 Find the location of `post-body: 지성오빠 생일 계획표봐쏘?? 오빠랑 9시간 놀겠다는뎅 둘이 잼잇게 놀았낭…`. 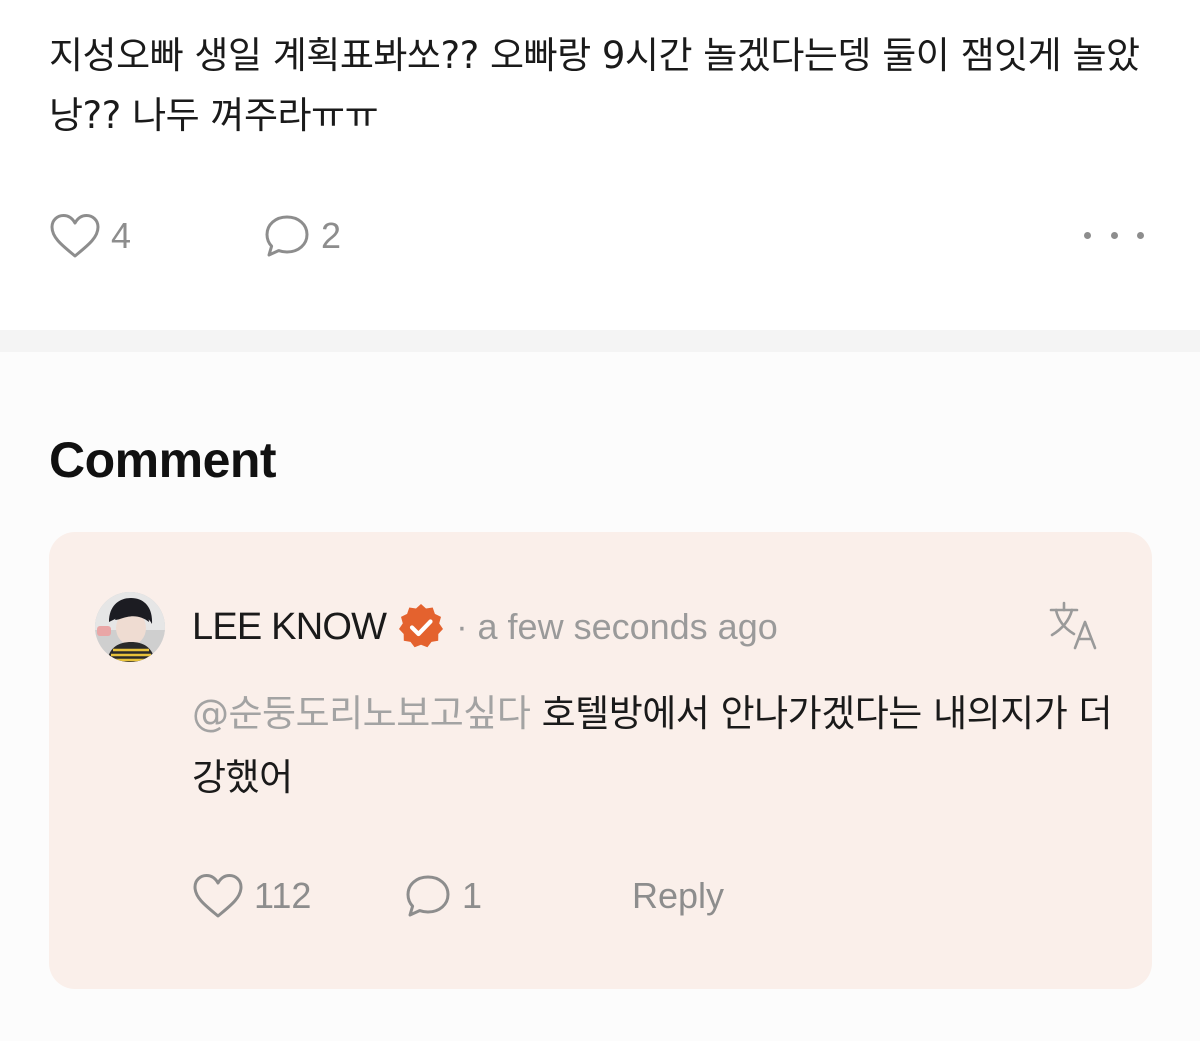

post-body: 지성오빠 생일 계획표봐쏘?? 오빠랑 9시간 놀겠다는뎅 둘이 잼잇게 놀았낭… is located at coordinates (594, 85).